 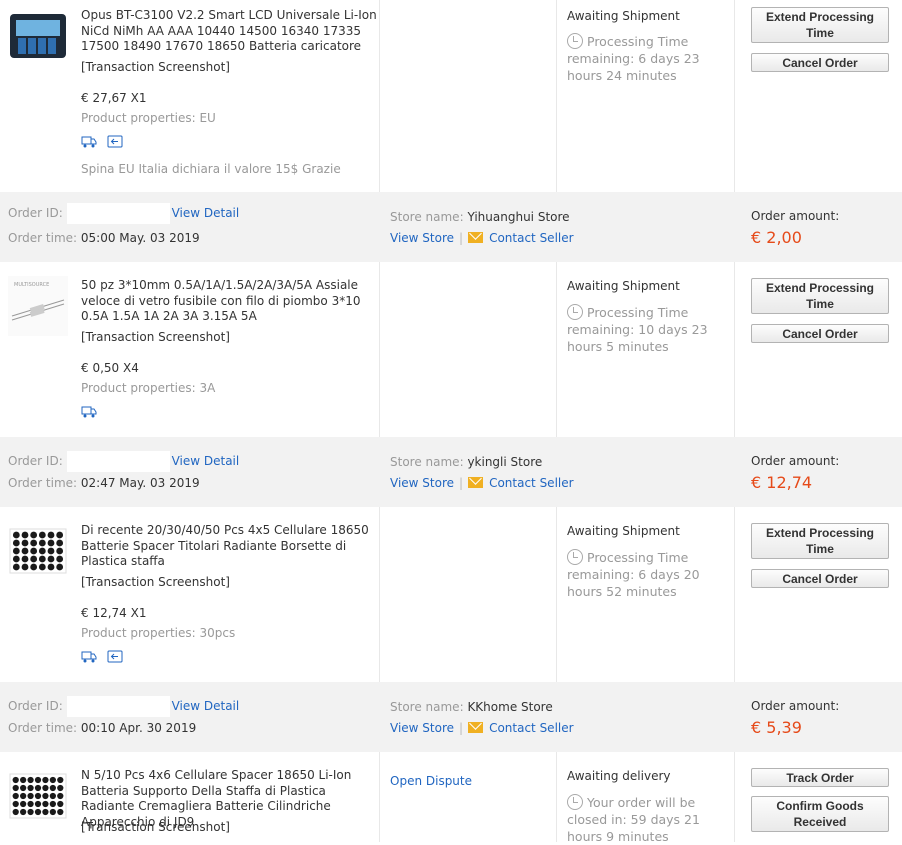 I want to click on order-time: Order time: 00:10 Apr. 30 2019, so click(x=102, y=728).